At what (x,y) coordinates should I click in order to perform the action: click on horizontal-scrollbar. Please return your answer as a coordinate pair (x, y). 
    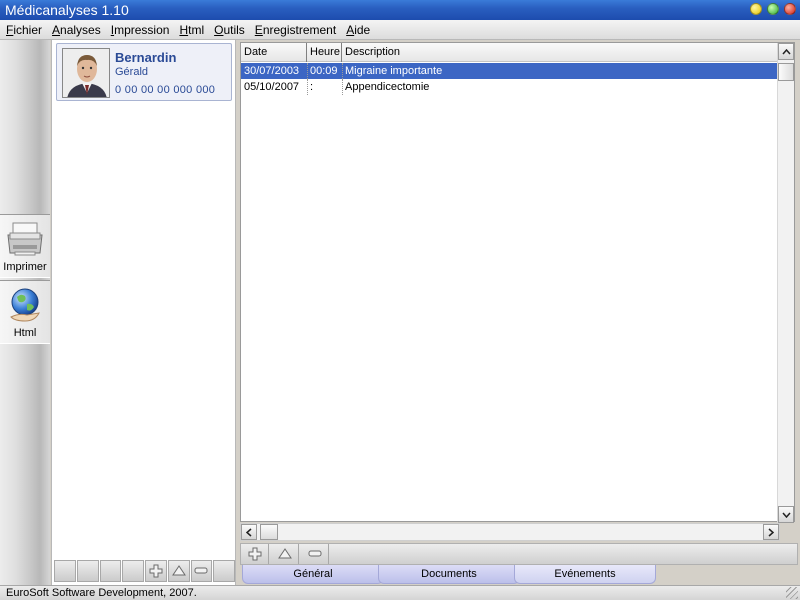
    Looking at the image, I should click on (510, 532).